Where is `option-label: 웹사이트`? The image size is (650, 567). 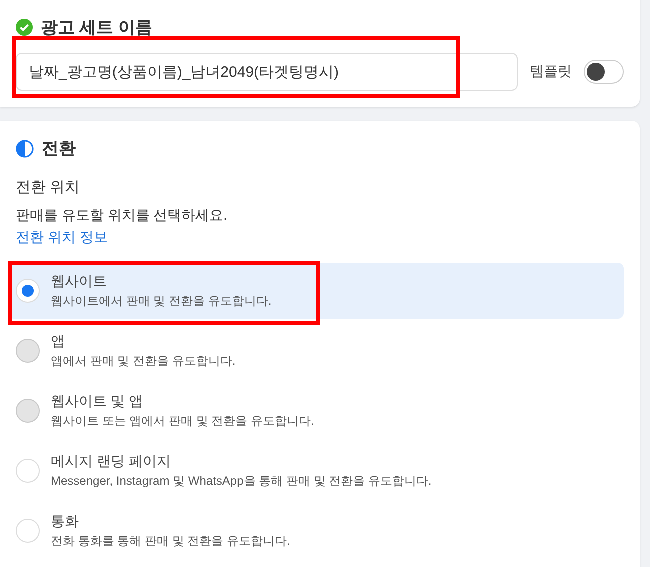 option-label: 웹사이트 is located at coordinates (79, 281).